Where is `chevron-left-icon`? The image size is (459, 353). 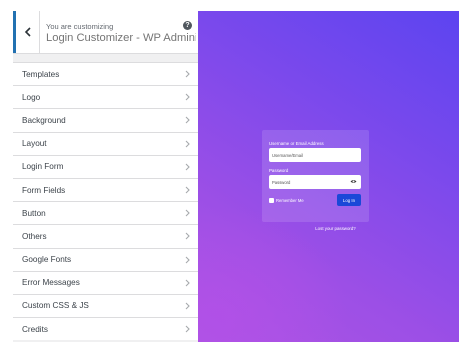
chevron-left-icon is located at coordinates (27, 32).